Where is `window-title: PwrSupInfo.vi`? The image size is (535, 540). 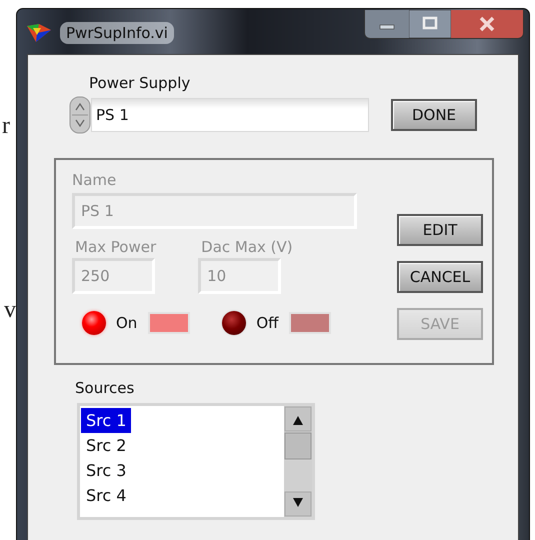 window-title: PwrSupInfo.vi is located at coordinates (117, 33).